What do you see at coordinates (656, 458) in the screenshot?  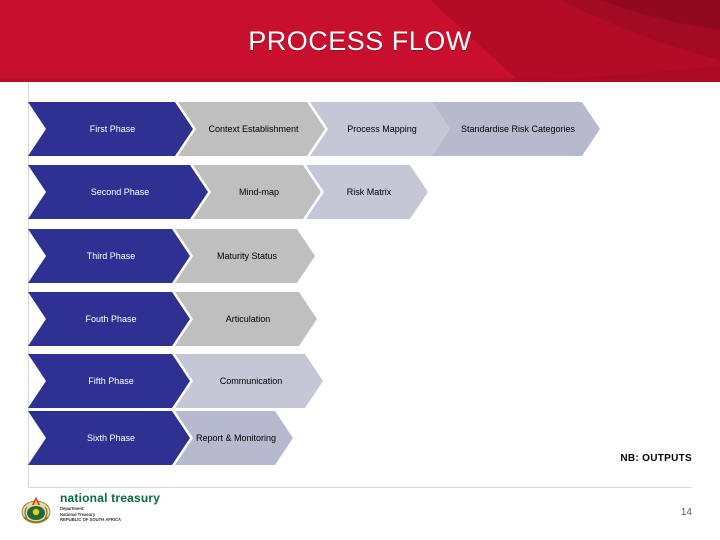 I see `outputs-note: NB: OUTPUTS` at bounding box center [656, 458].